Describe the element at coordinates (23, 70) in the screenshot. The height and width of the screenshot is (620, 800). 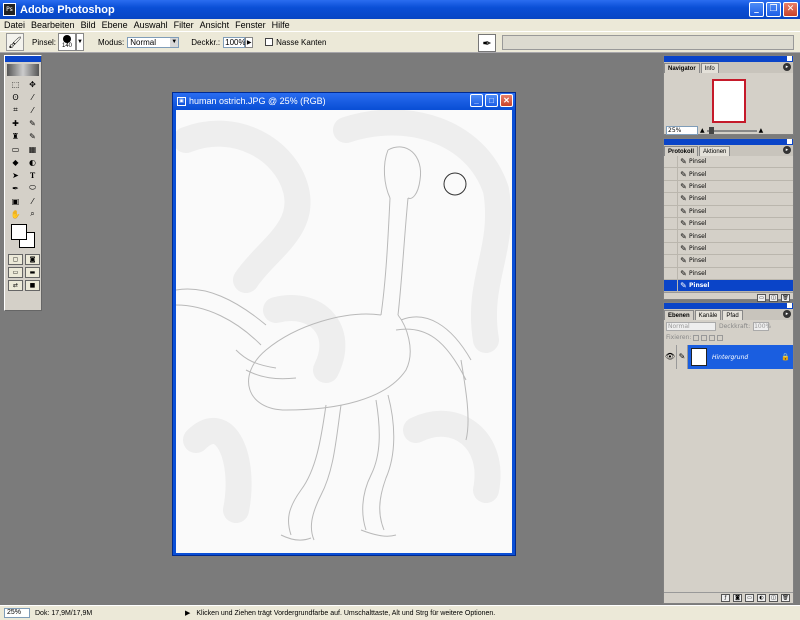
I see `adobe-online-icon` at that location.